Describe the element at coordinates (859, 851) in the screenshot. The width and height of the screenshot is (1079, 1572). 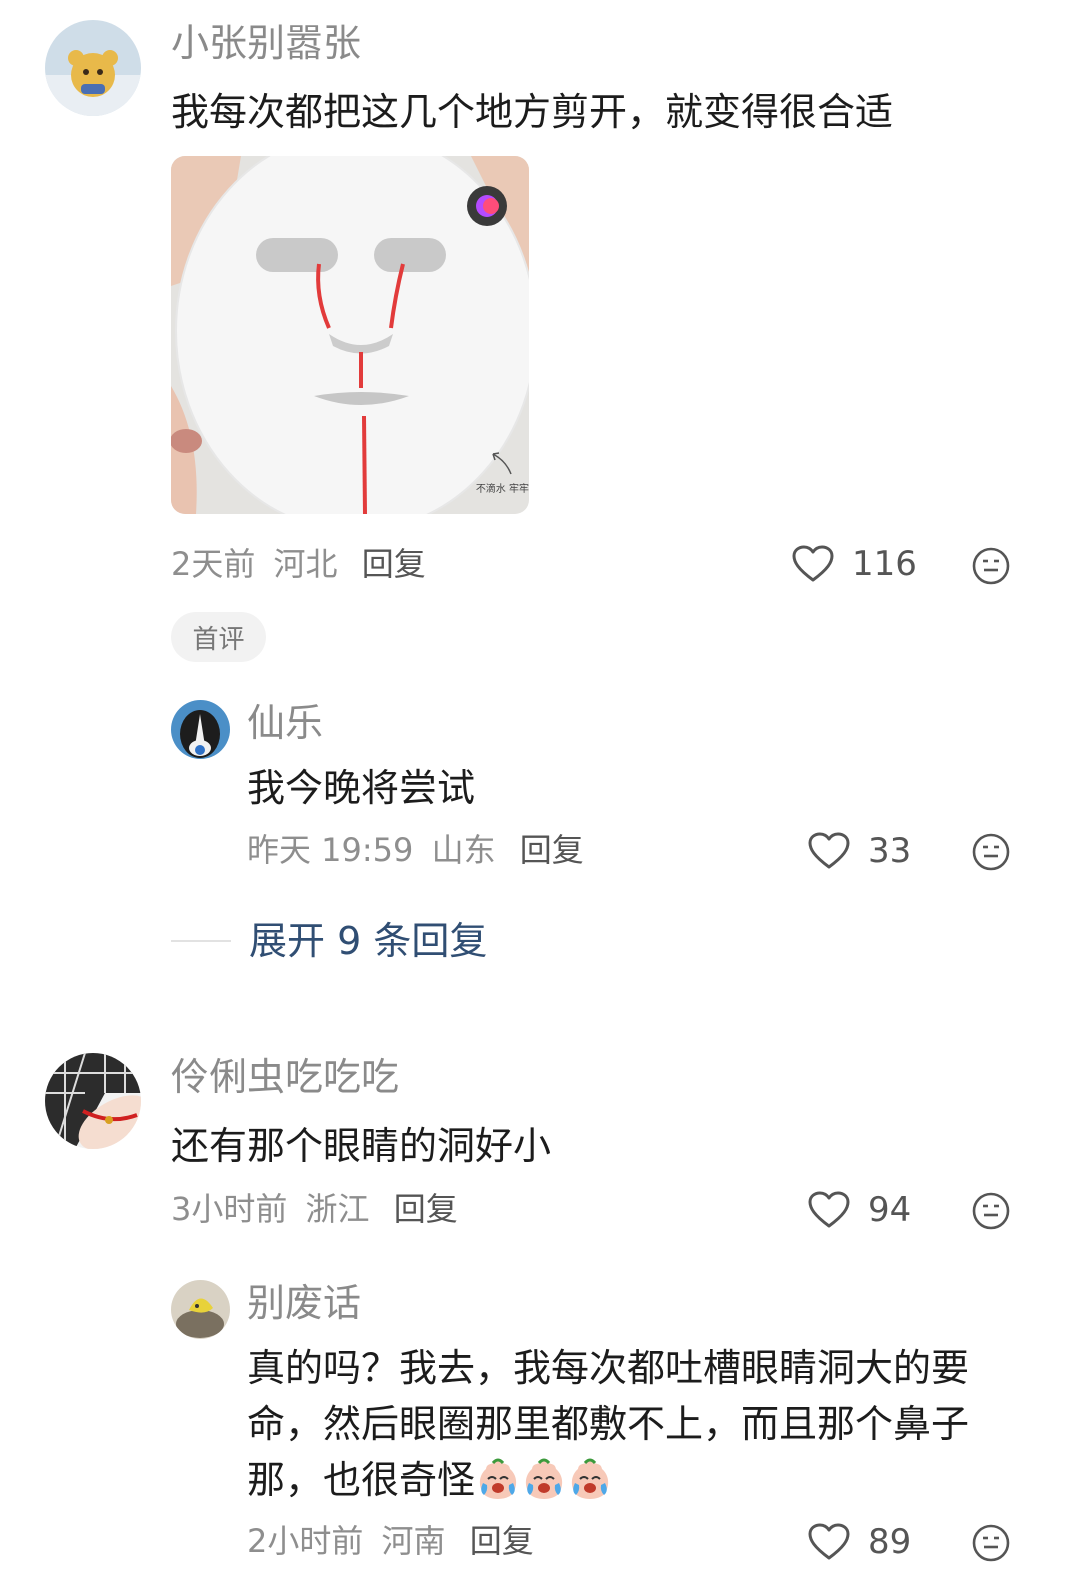
I see `like-button: 33` at that location.